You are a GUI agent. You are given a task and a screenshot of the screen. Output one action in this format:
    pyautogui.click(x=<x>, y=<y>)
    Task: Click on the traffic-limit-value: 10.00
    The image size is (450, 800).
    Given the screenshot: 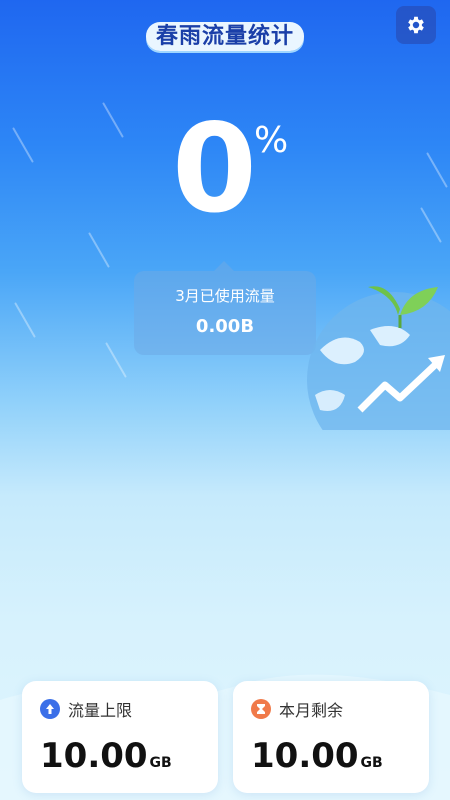 What is the action you would take?
    pyautogui.click(x=94, y=756)
    